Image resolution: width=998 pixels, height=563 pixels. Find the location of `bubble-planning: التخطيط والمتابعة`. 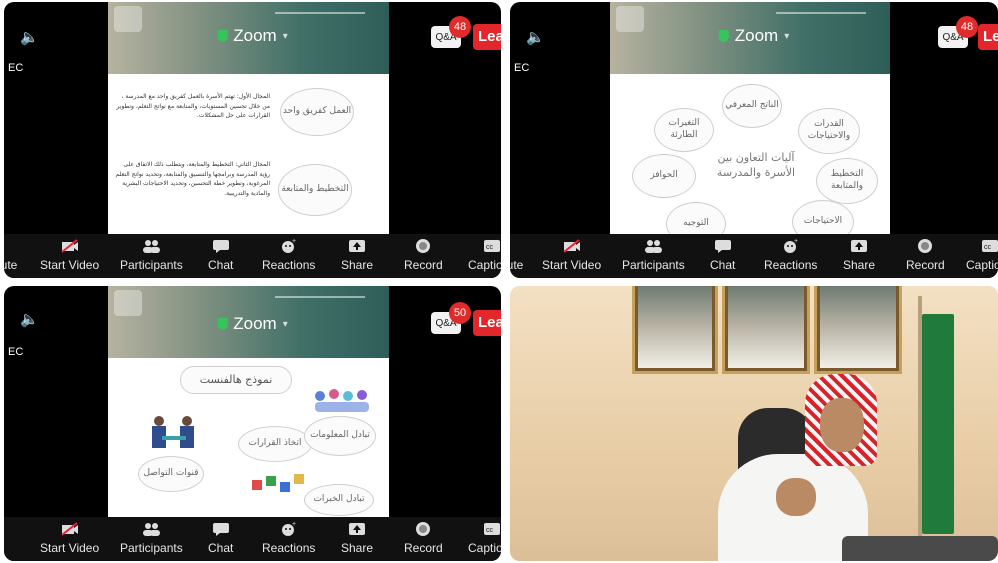

bubble-planning: التخطيط والمتابعة is located at coordinates (315, 190).